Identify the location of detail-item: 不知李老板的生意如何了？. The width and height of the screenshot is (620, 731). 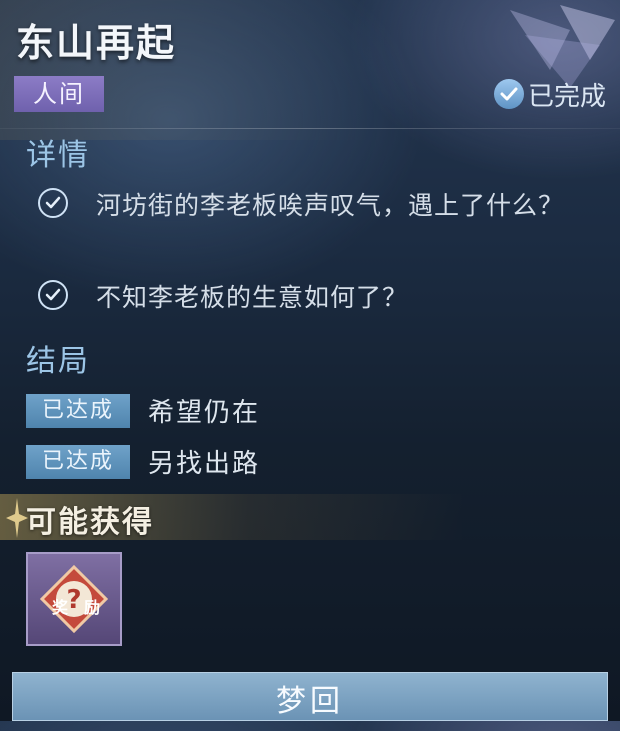
(322, 298).